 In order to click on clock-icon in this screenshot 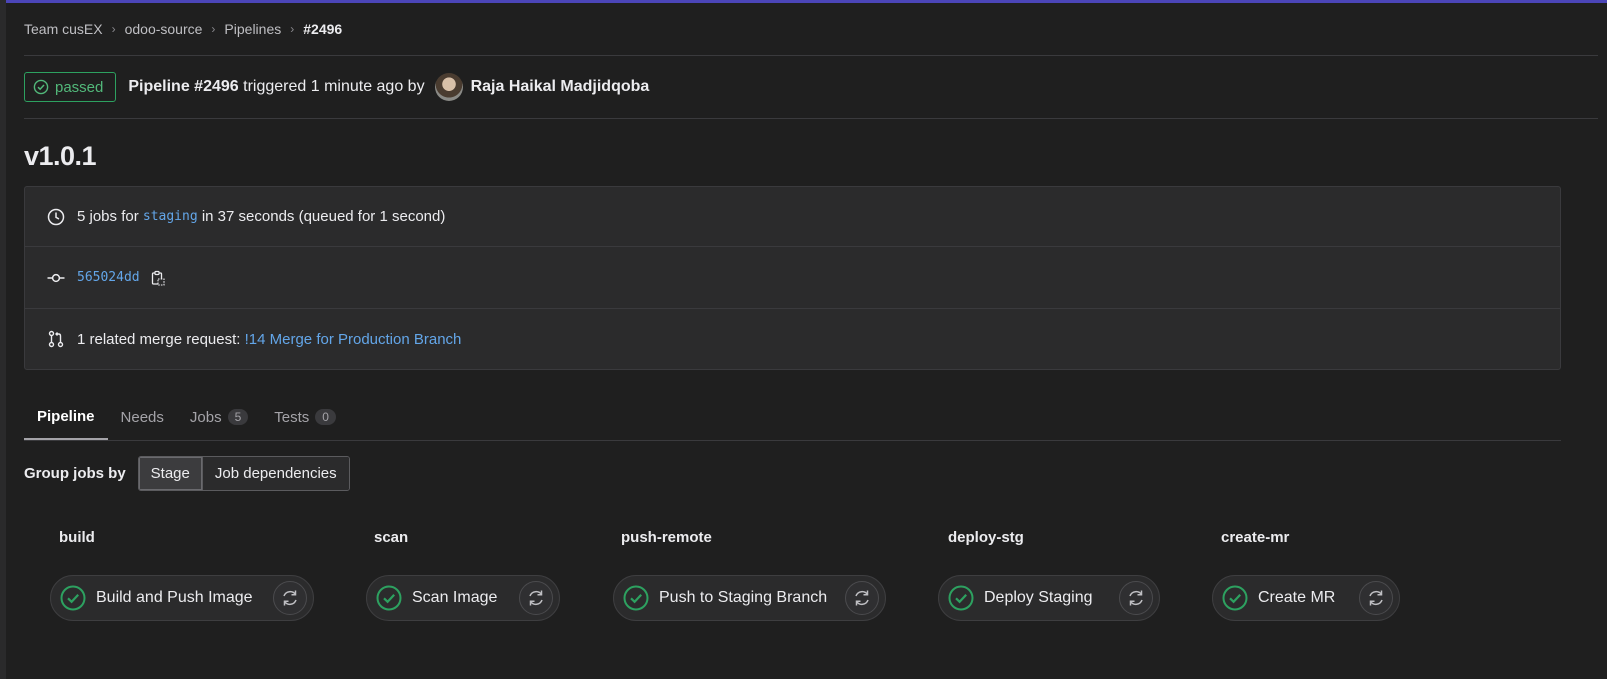, I will do `click(56, 216)`.